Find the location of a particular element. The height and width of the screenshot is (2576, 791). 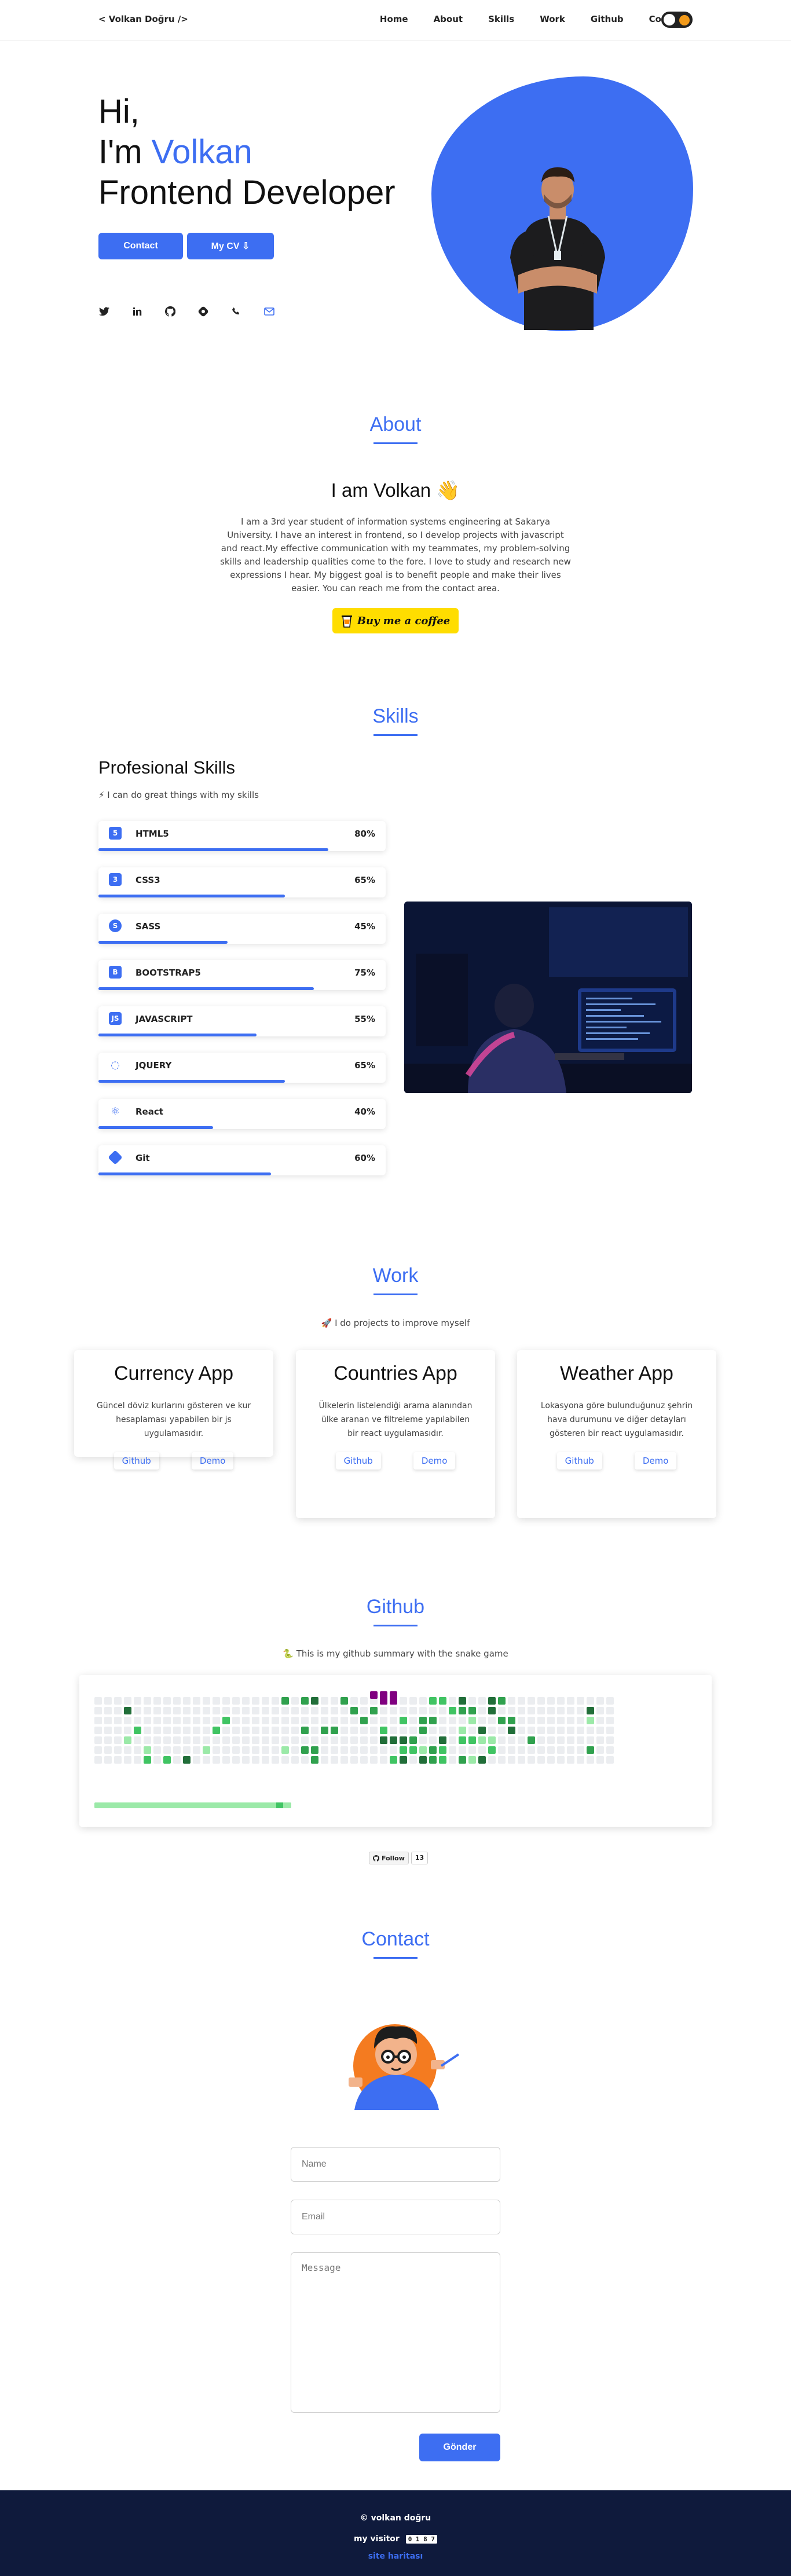

twitter-icon is located at coordinates (104, 311).